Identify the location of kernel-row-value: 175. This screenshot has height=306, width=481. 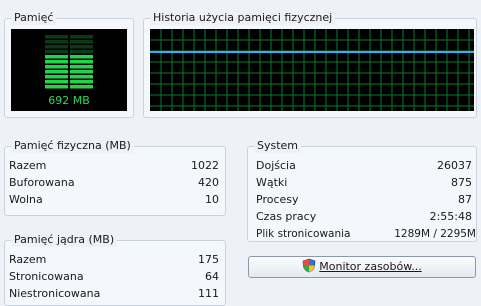
(208, 259).